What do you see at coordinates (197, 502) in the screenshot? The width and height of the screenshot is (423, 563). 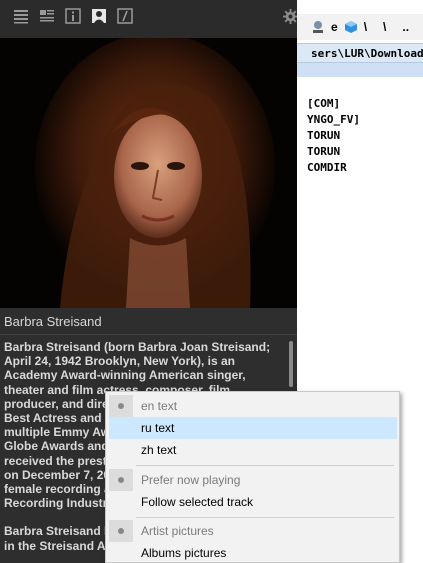 I see `menu-item-label: Follow selected track` at bounding box center [197, 502].